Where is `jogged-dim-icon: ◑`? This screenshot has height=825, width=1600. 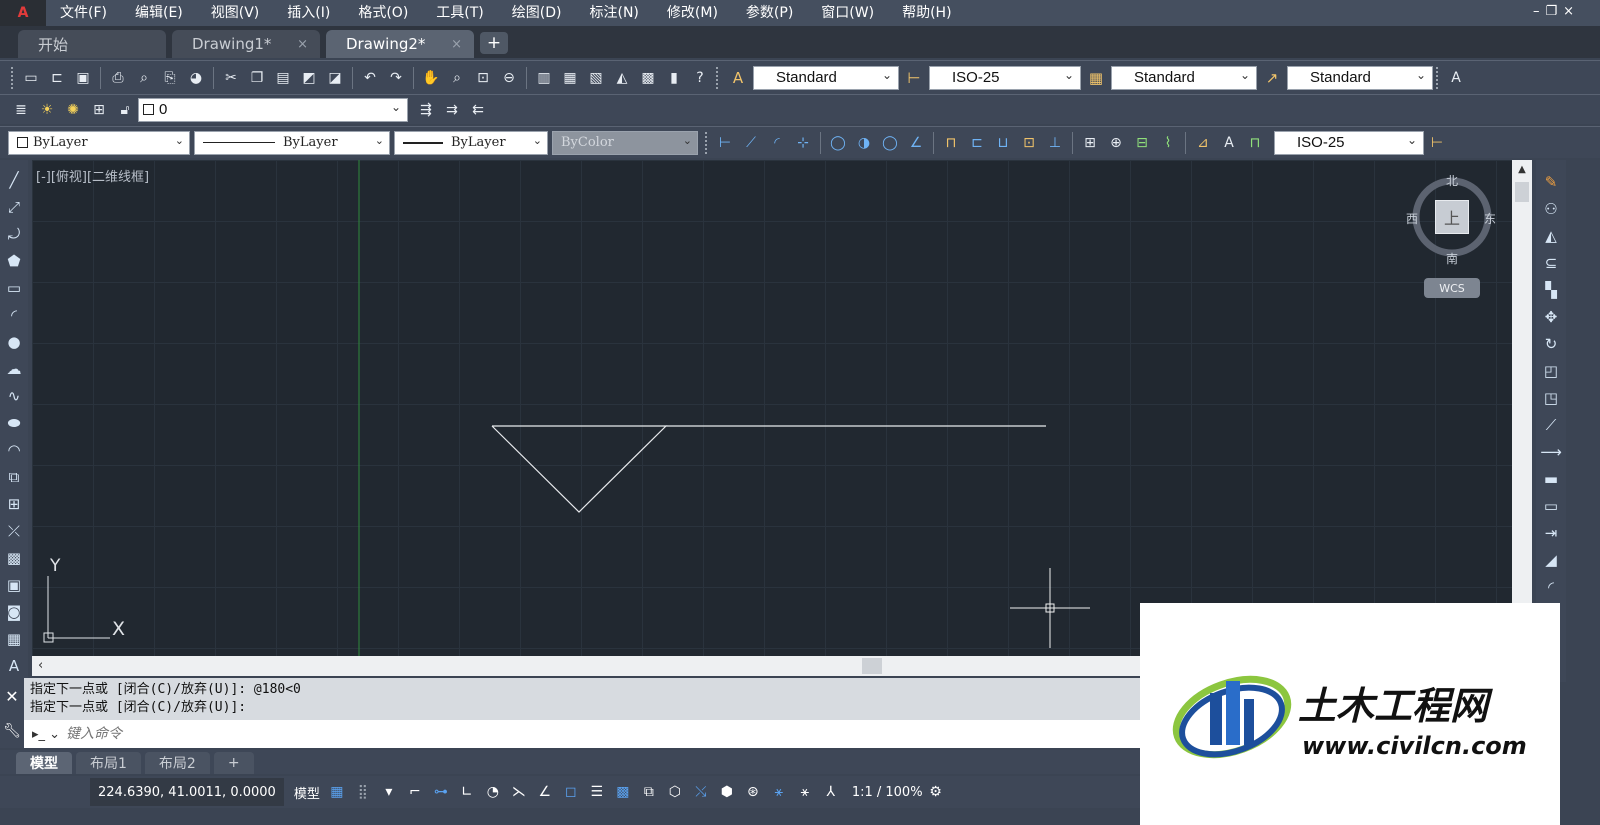
jogged-dim-icon: ◑ is located at coordinates (864, 143).